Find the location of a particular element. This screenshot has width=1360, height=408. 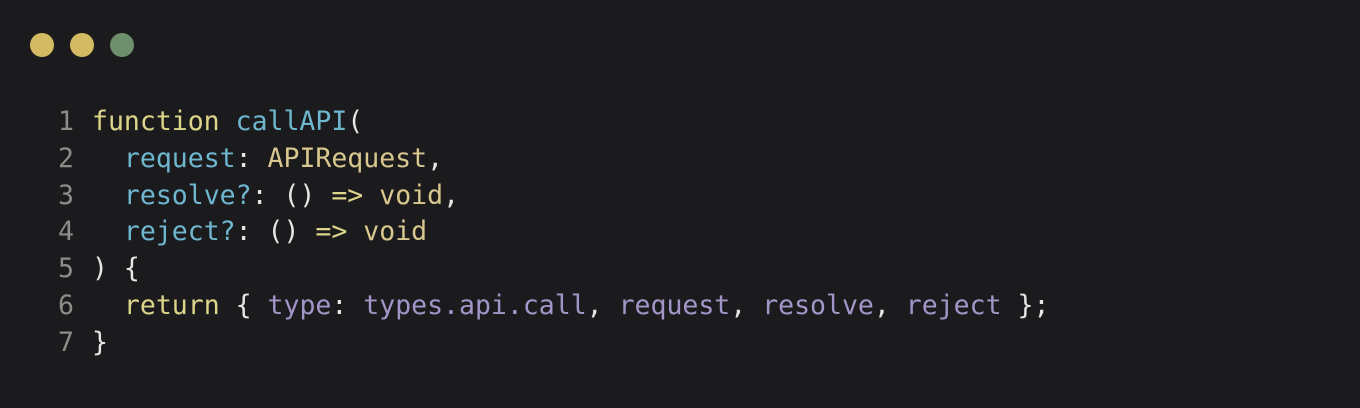

code-line: 7} is located at coordinates (553, 343).